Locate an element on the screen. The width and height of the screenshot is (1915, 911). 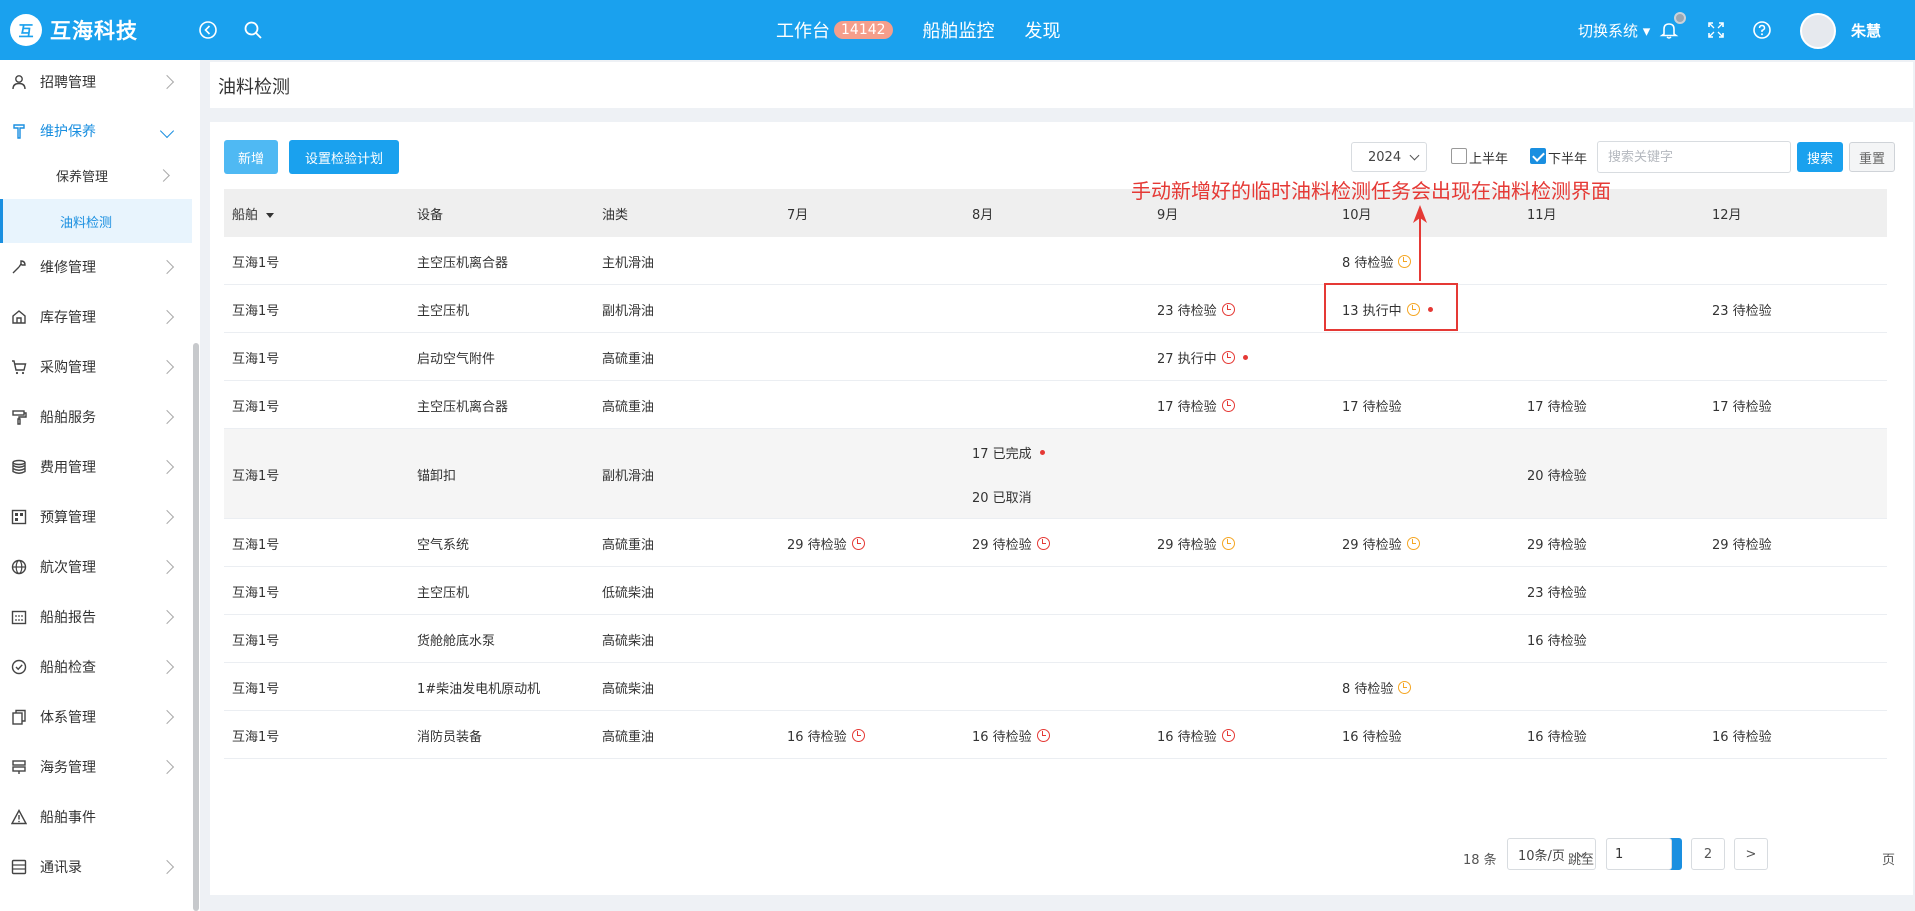
page-title-bar: 油料检测 is located at coordinates (1061, 85).